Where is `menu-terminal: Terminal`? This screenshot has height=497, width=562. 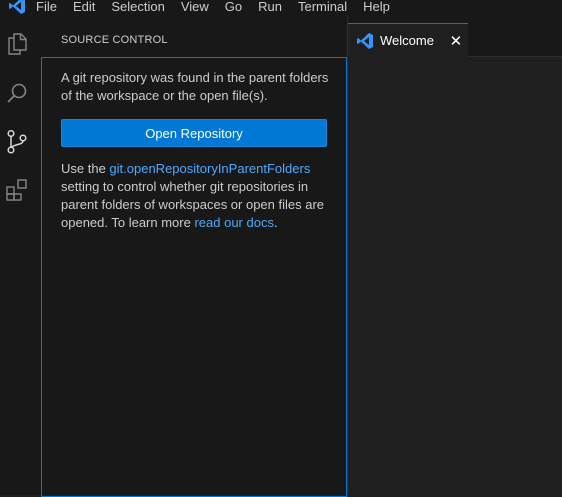
menu-terminal: Terminal is located at coordinates (322, 7).